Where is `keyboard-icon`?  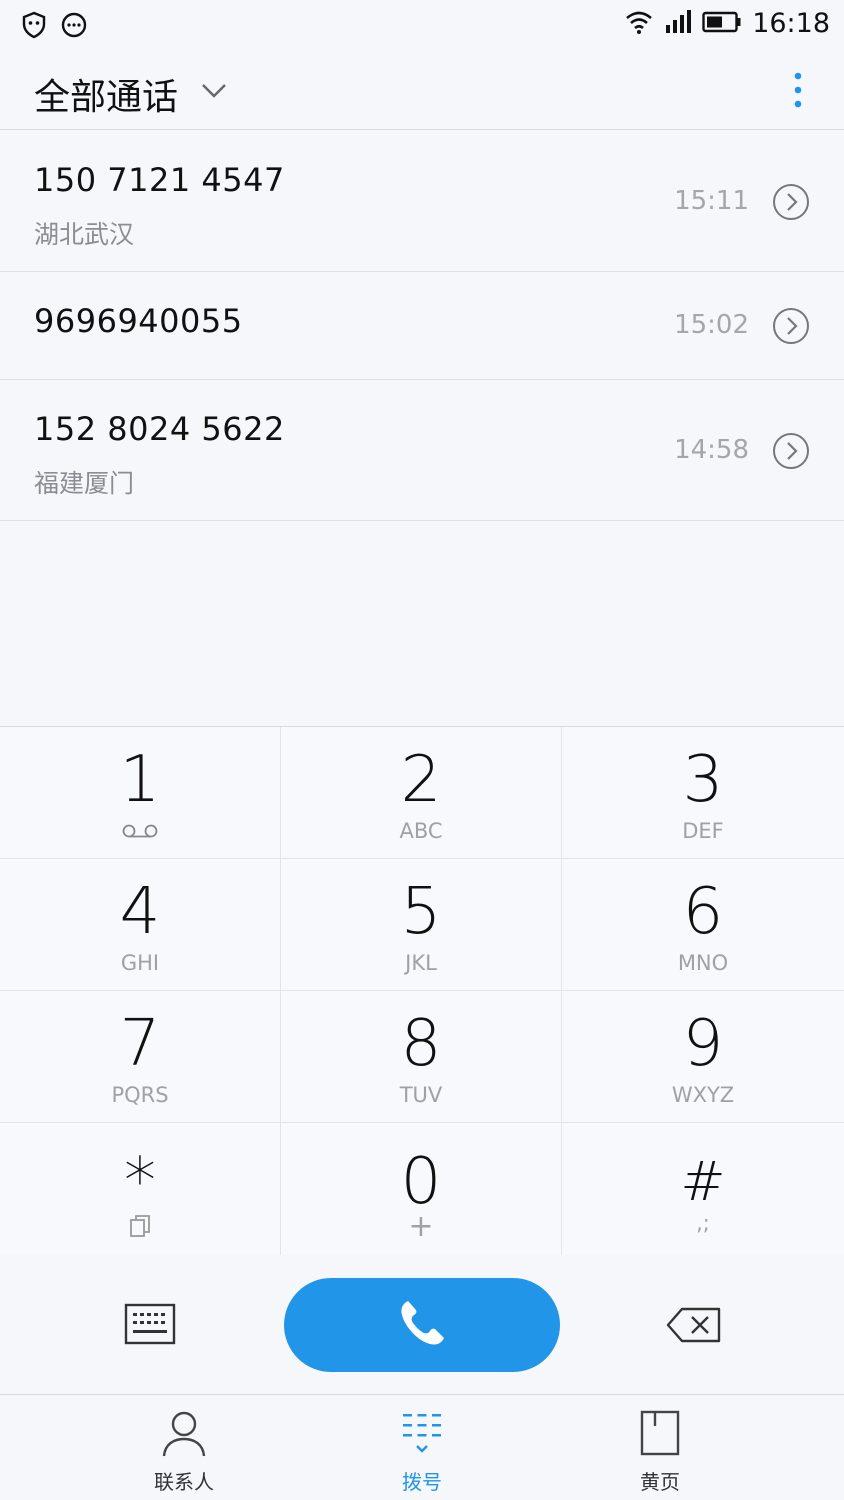 keyboard-icon is located at coordinates (150, 1326).